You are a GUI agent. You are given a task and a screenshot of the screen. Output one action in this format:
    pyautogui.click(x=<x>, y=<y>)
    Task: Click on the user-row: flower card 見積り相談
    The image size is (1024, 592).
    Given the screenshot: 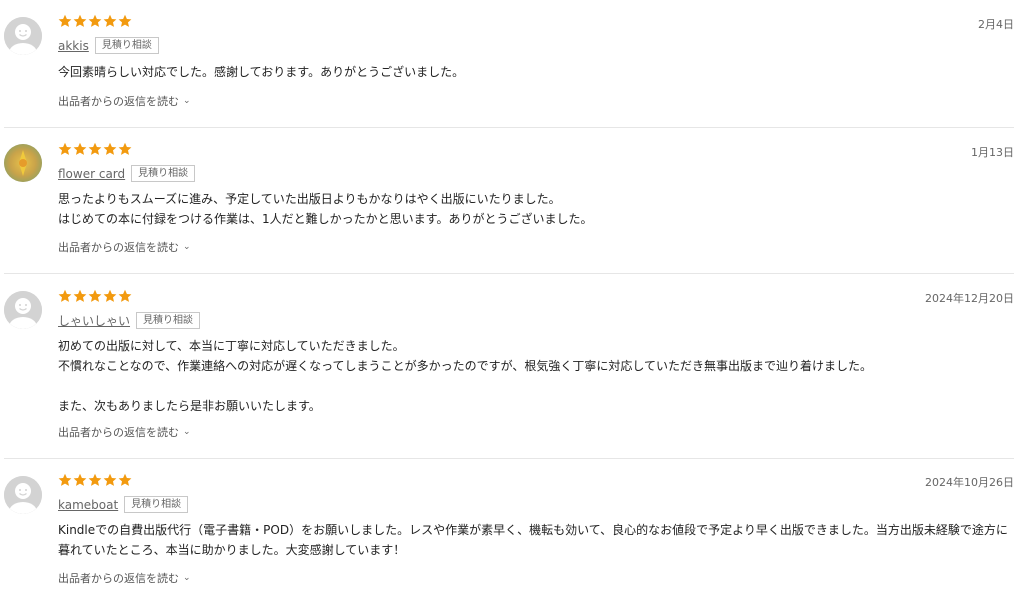 What is the action you would take?
    pyautogui.click(x=127, y=173)
    